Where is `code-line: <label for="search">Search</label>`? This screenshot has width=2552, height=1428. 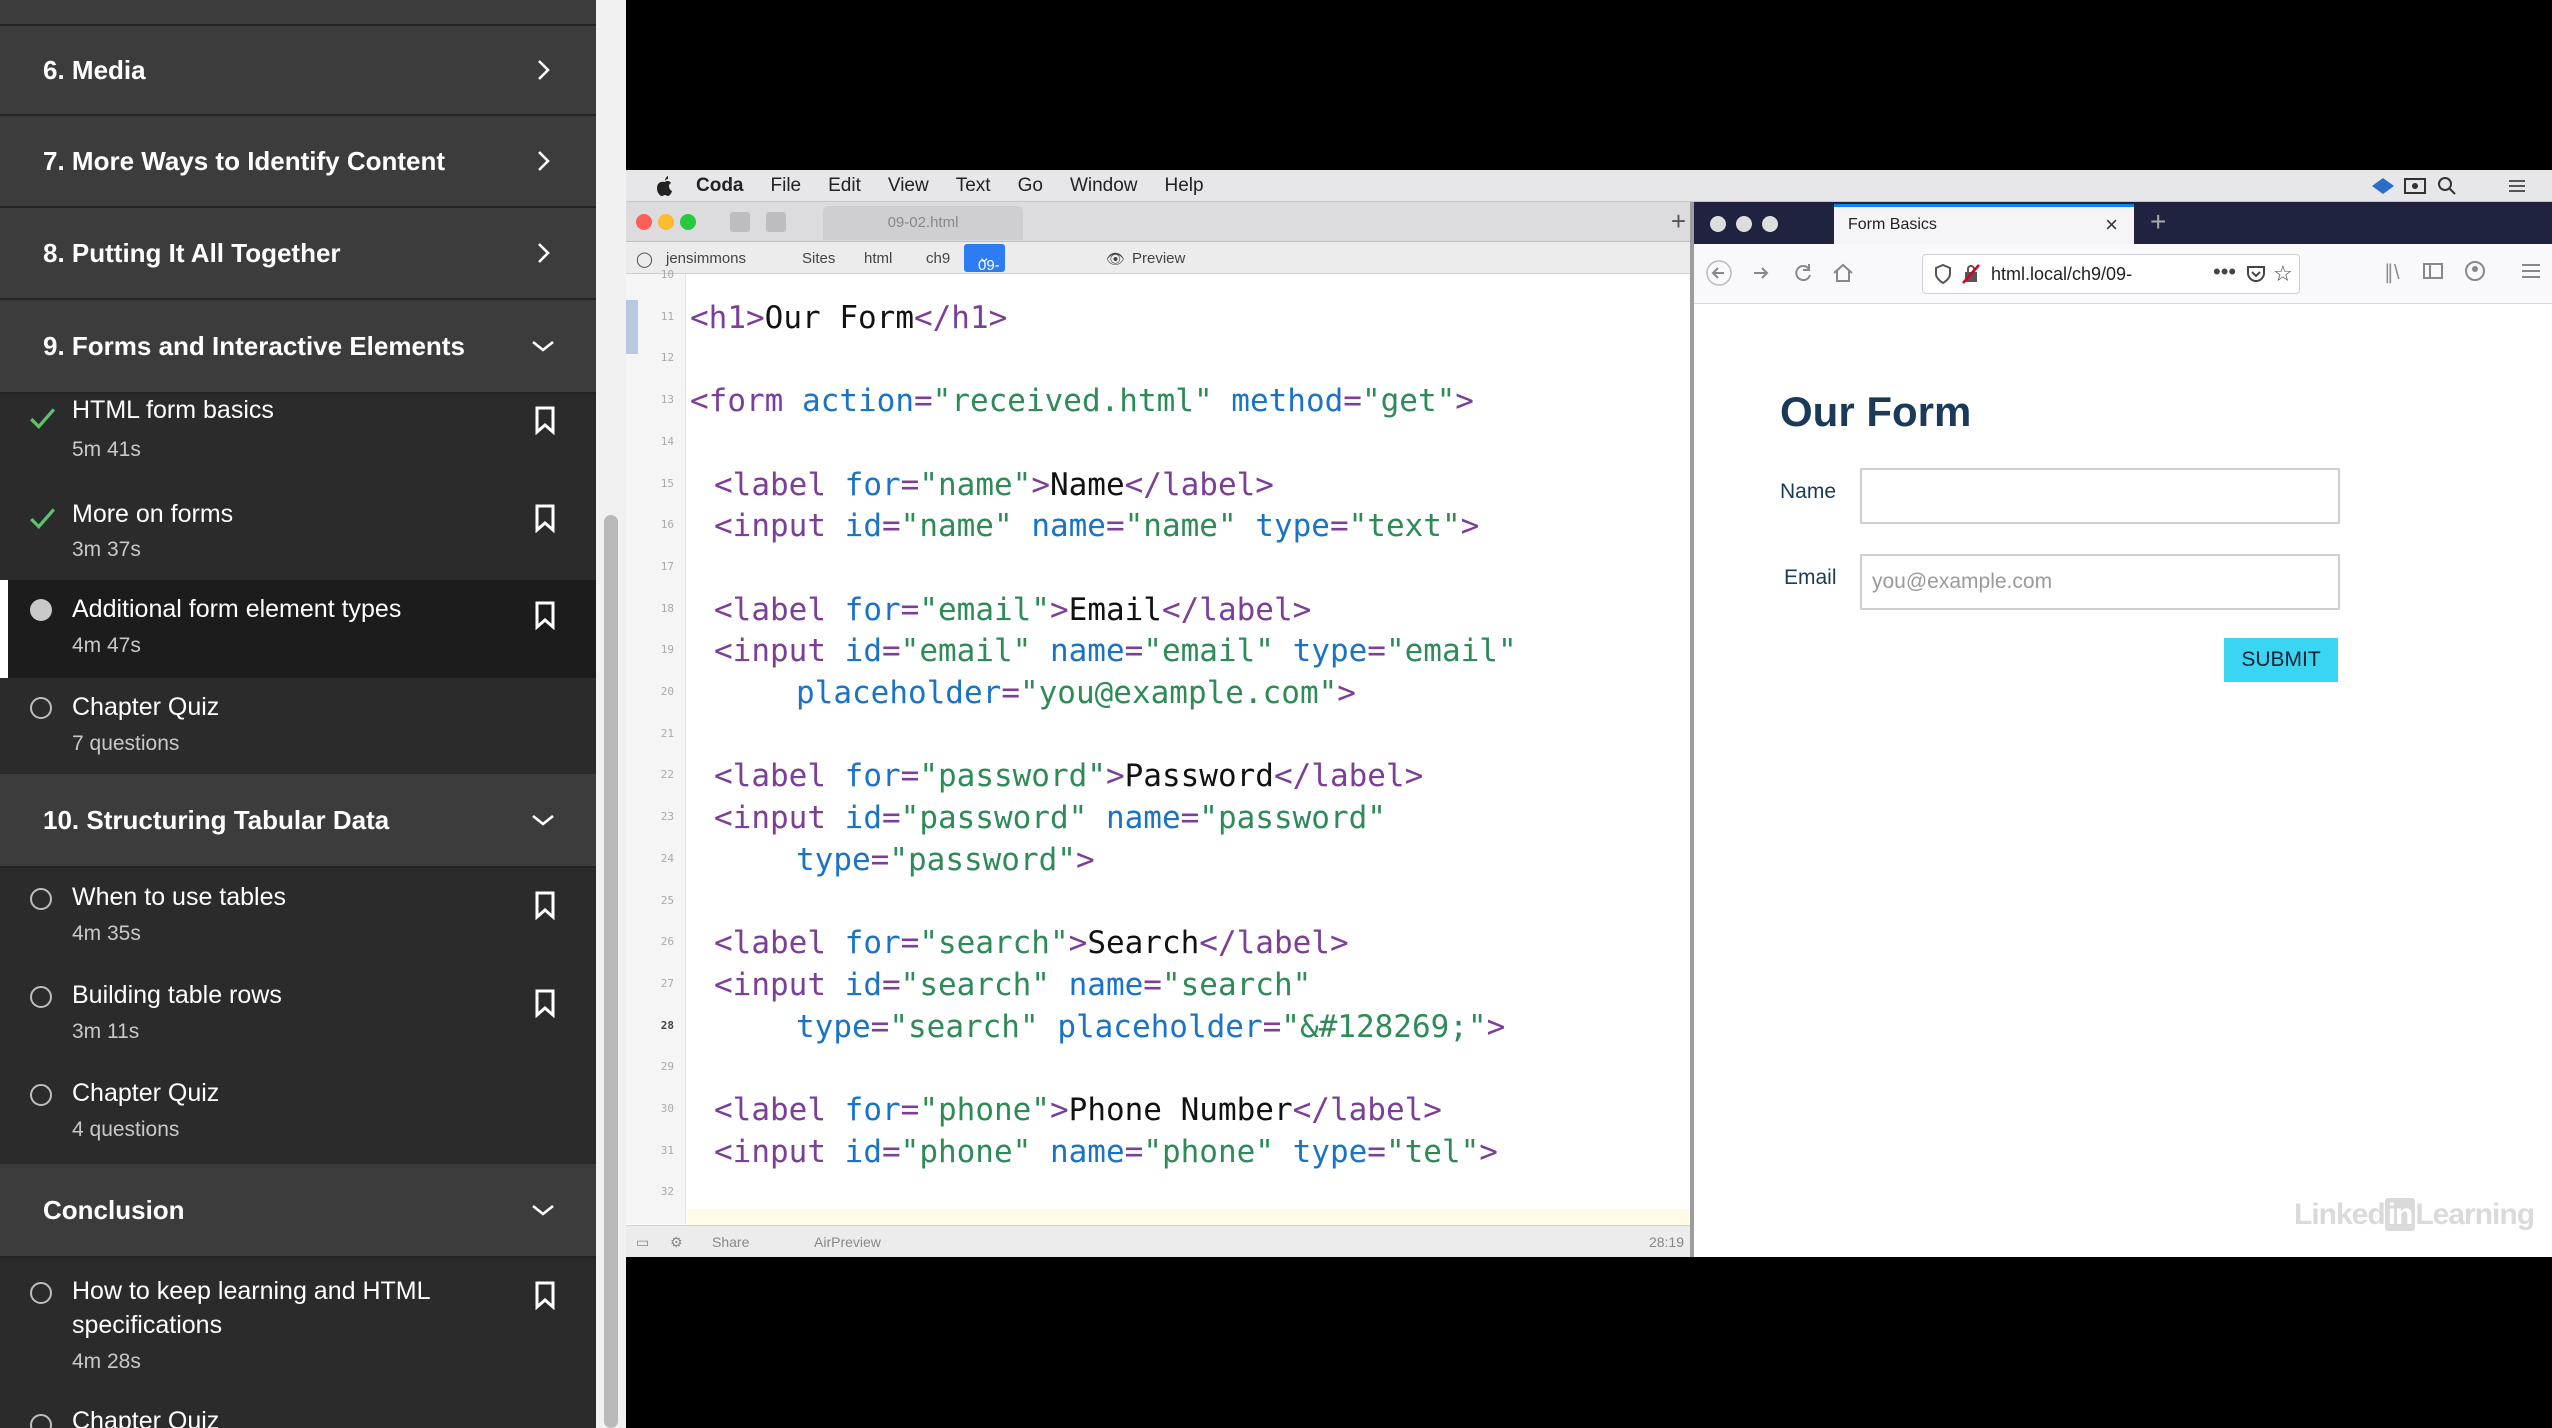
code-line: <label for="search">Search</label> is located at coordinates (1031, 943).